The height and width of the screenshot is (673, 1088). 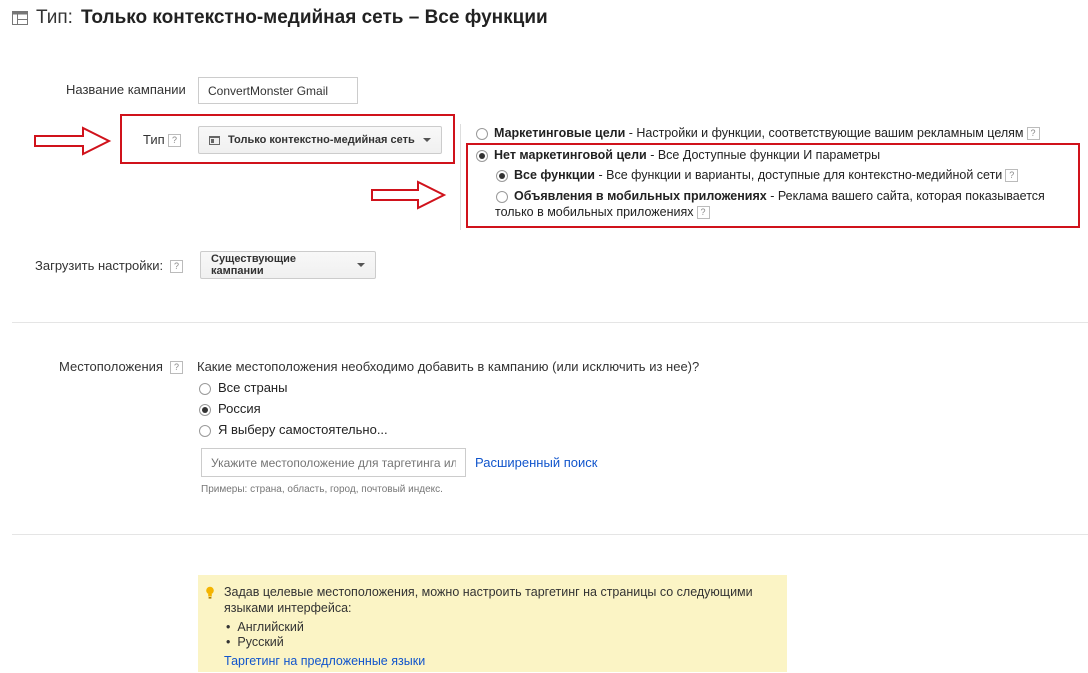 I want to click on language-list-item: • Русский, so click(x=255, y=642).